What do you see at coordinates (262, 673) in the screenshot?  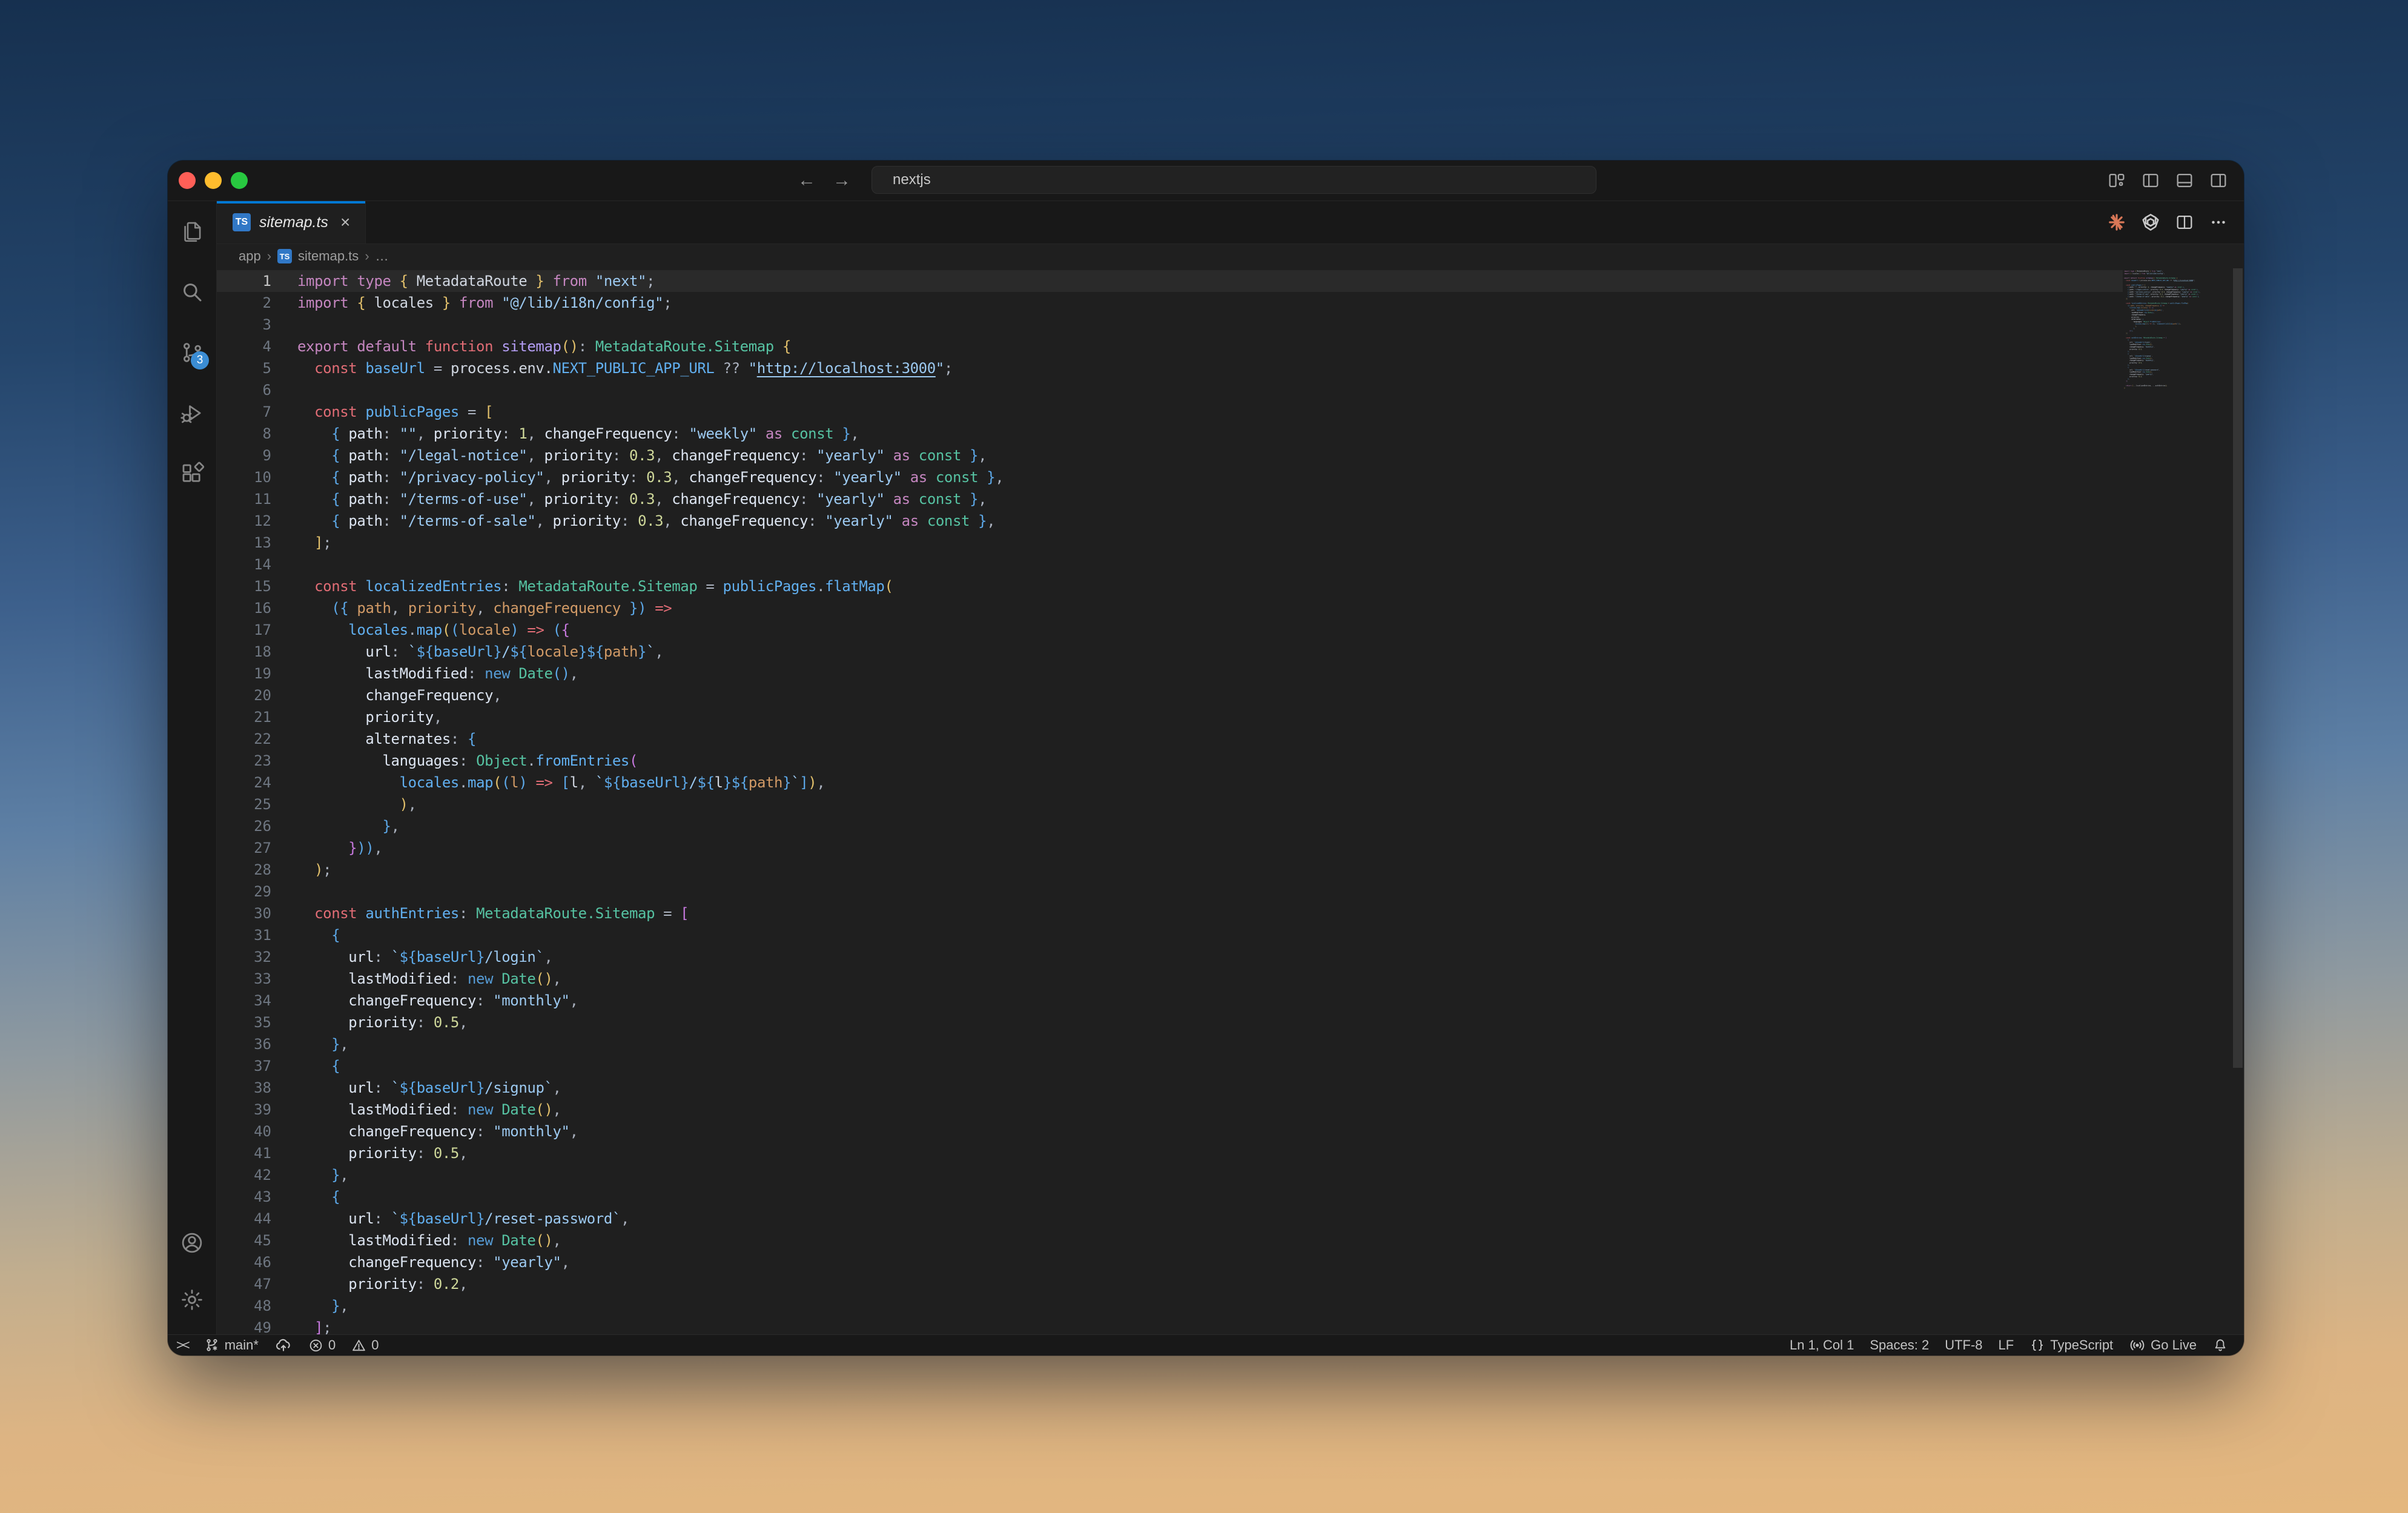 I see `line-number: 19` at bounding box center [262, 673].